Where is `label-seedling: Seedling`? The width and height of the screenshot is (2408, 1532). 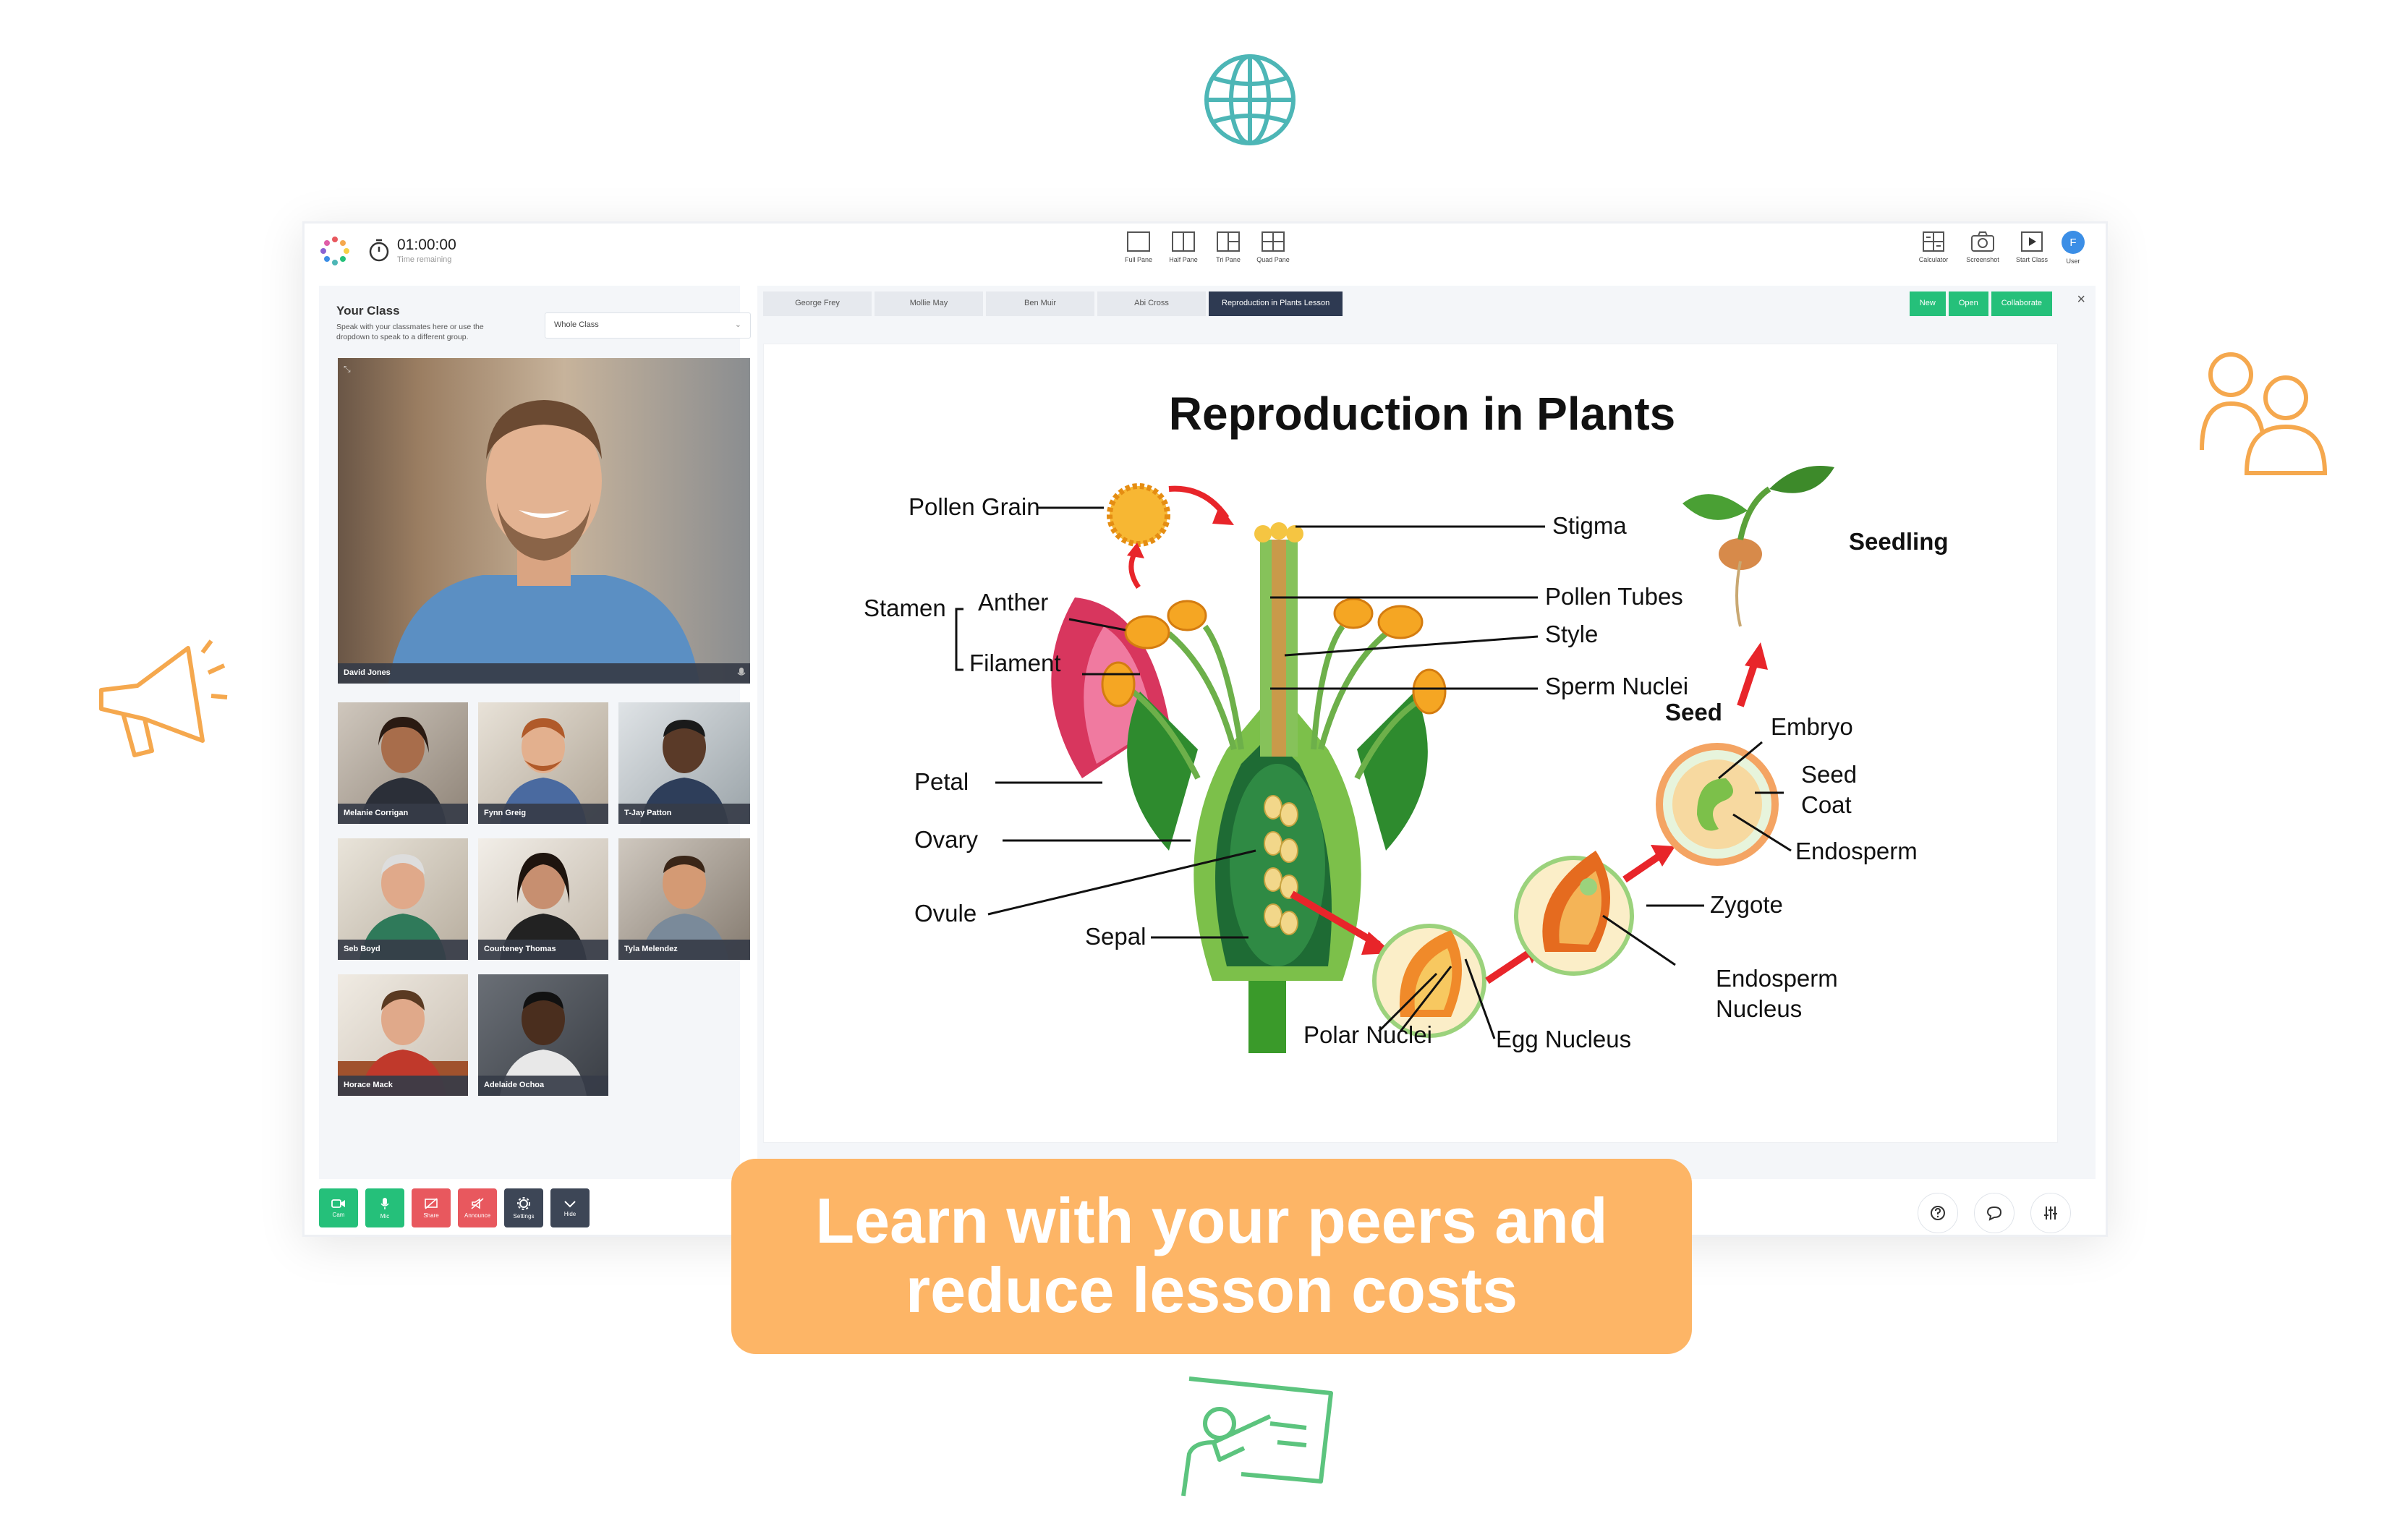
label-seedling: Seedling is located at coordinates (1899, 541).